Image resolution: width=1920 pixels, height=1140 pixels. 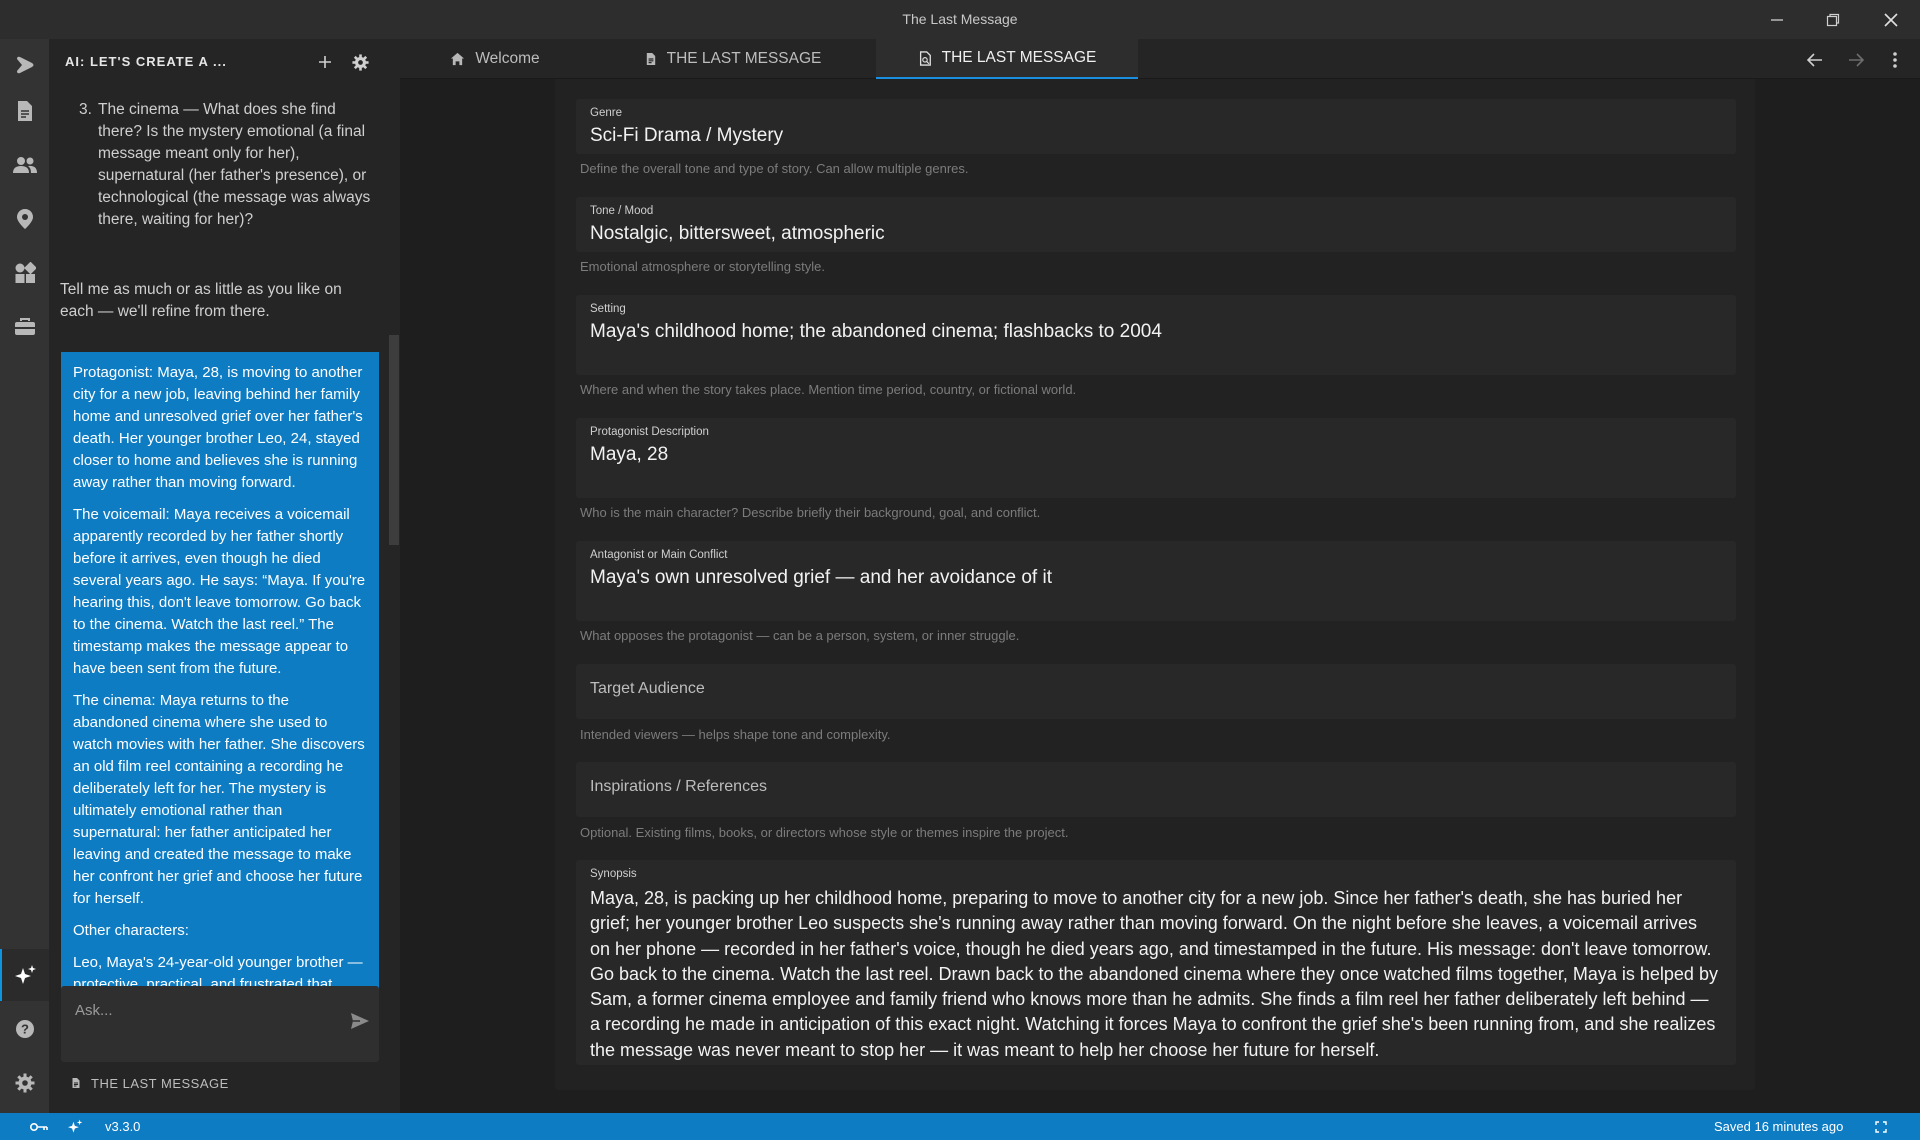 What do you see at coordinates (1156, 691) in the screenshot?
I see `target-audience-field: Target Audience` at bounding box center [1156, 691].